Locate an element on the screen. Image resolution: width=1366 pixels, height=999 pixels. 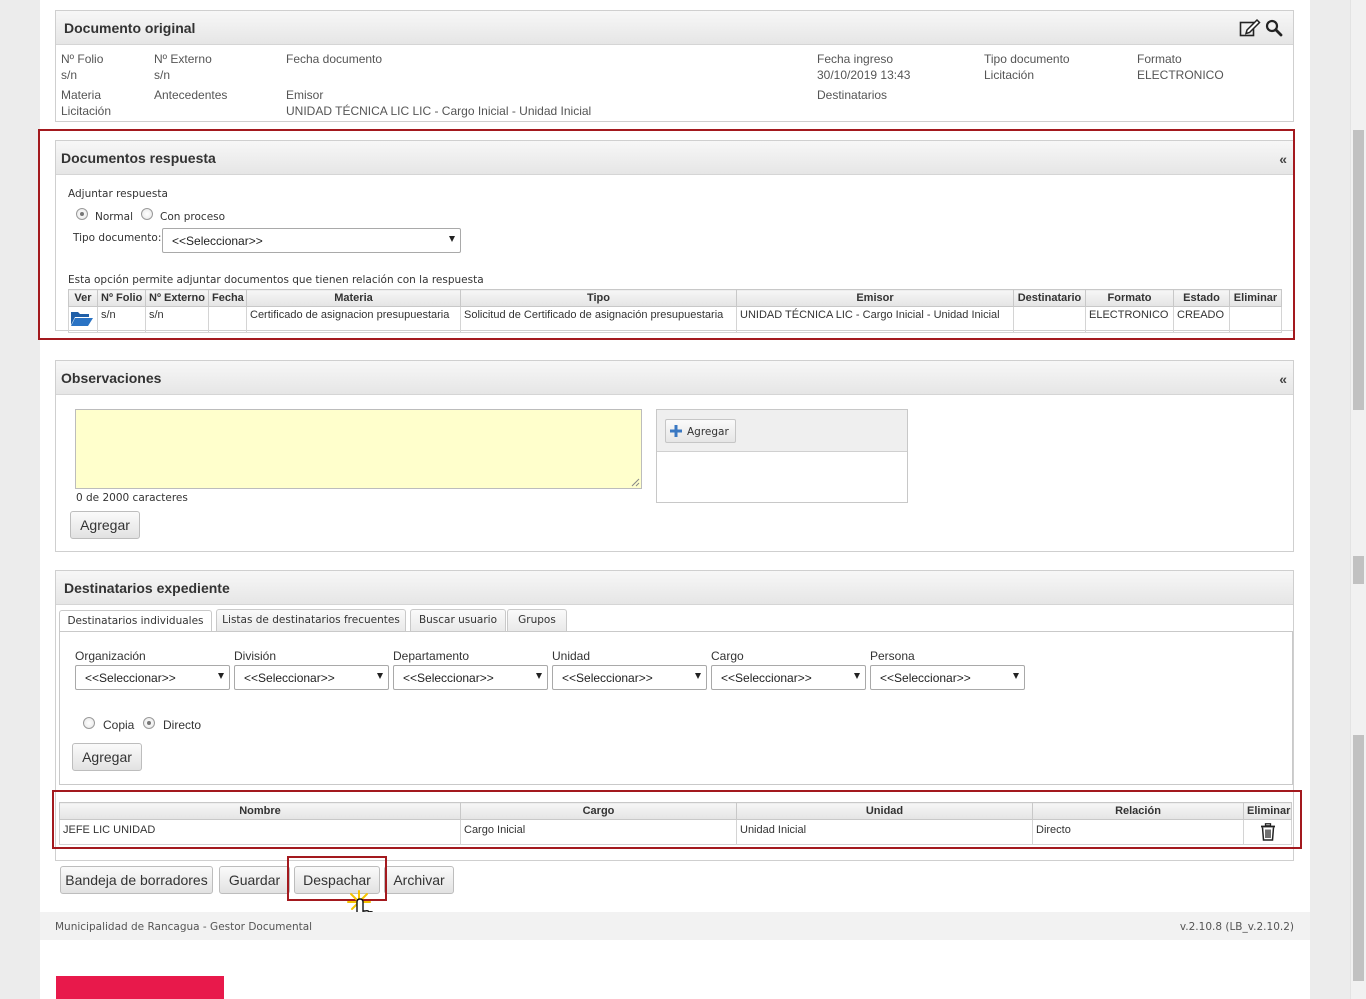
destinatarios-expediente-title: Destinatarios expediente is located at coordinates (147, 588).